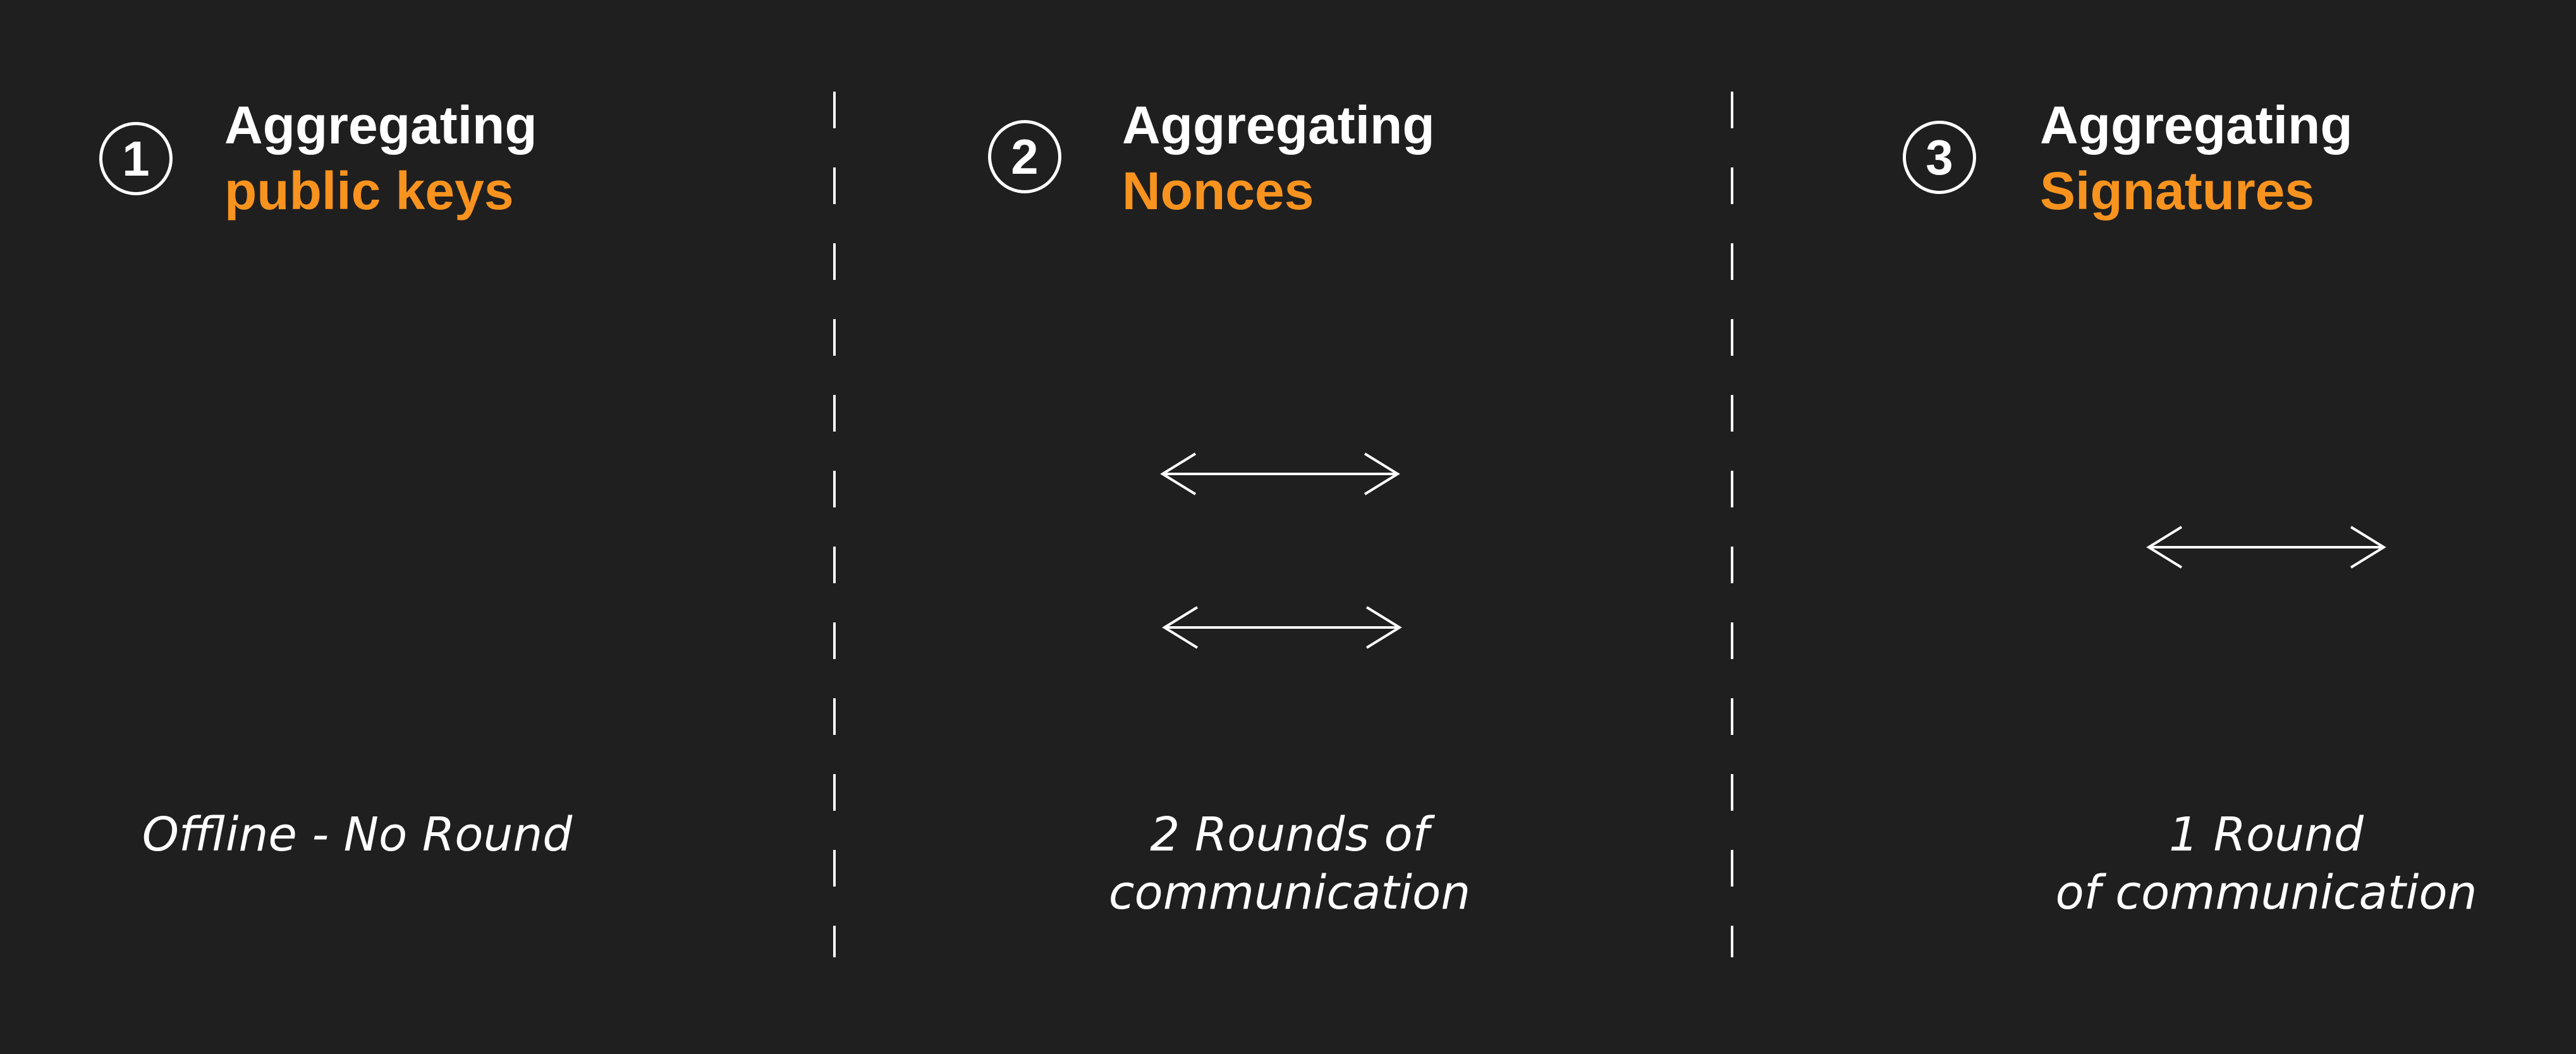  Describe the element at coordinates (1289, 893) in the screenshot. I see `caption-line: communication` at that location.